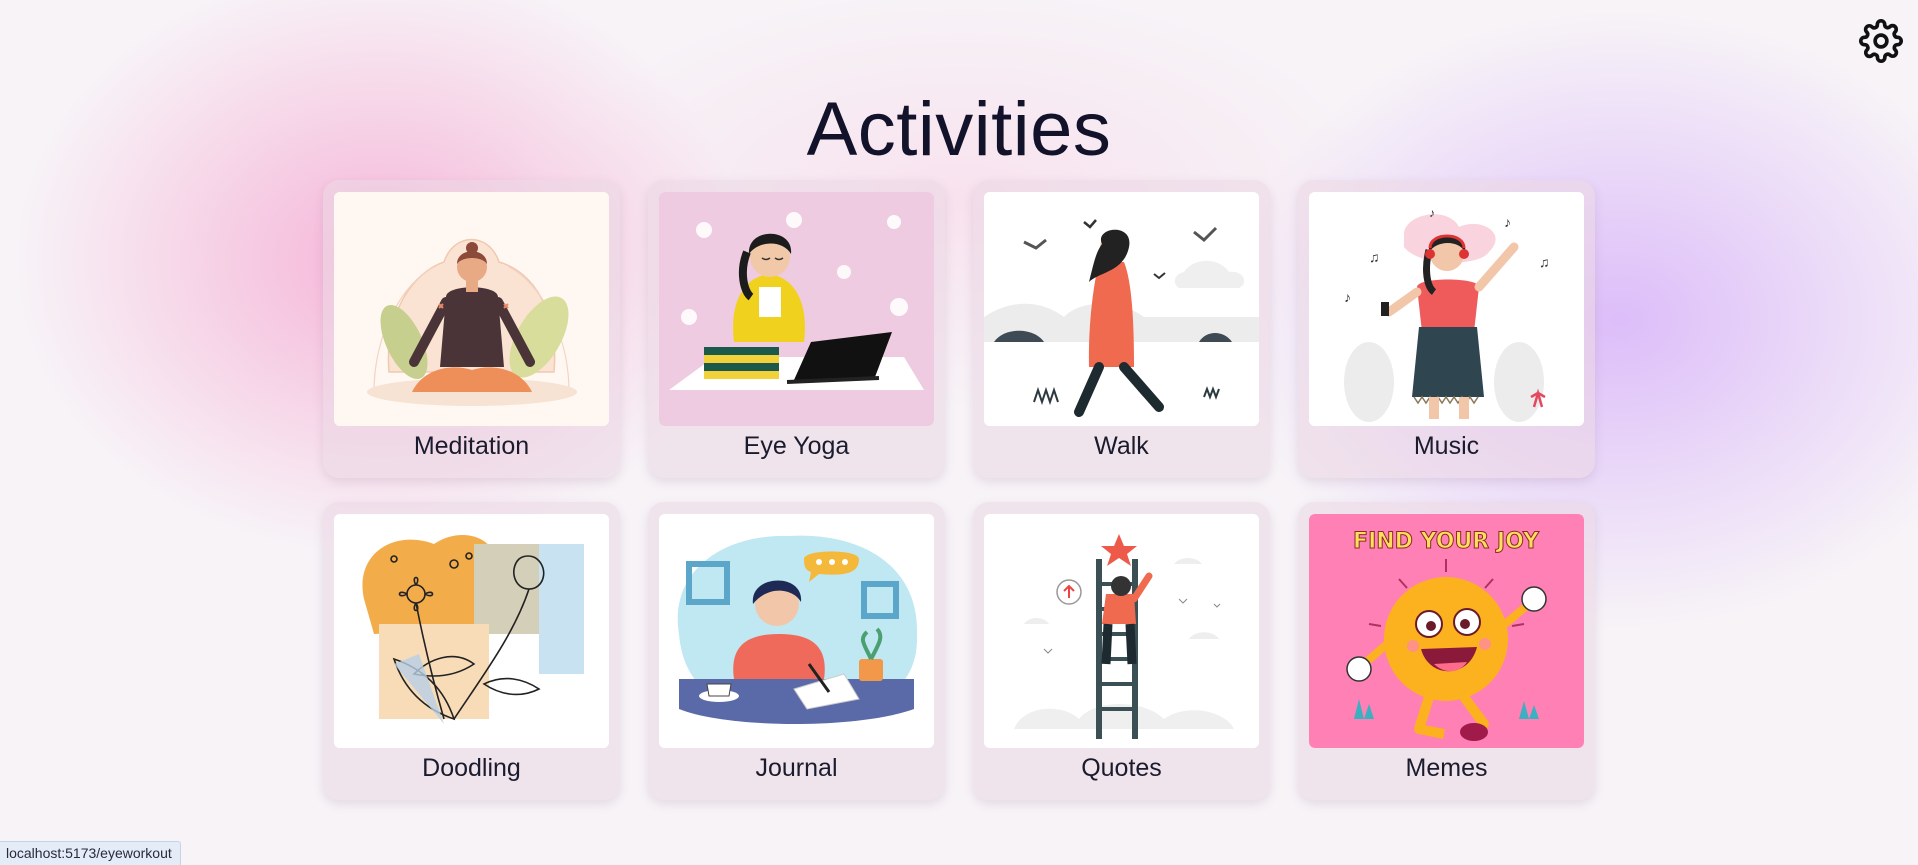  What do you see at coordinates (471, 446) in the screenshot?
I see `activity-label: Meditation` at bounding box center [471, 446].